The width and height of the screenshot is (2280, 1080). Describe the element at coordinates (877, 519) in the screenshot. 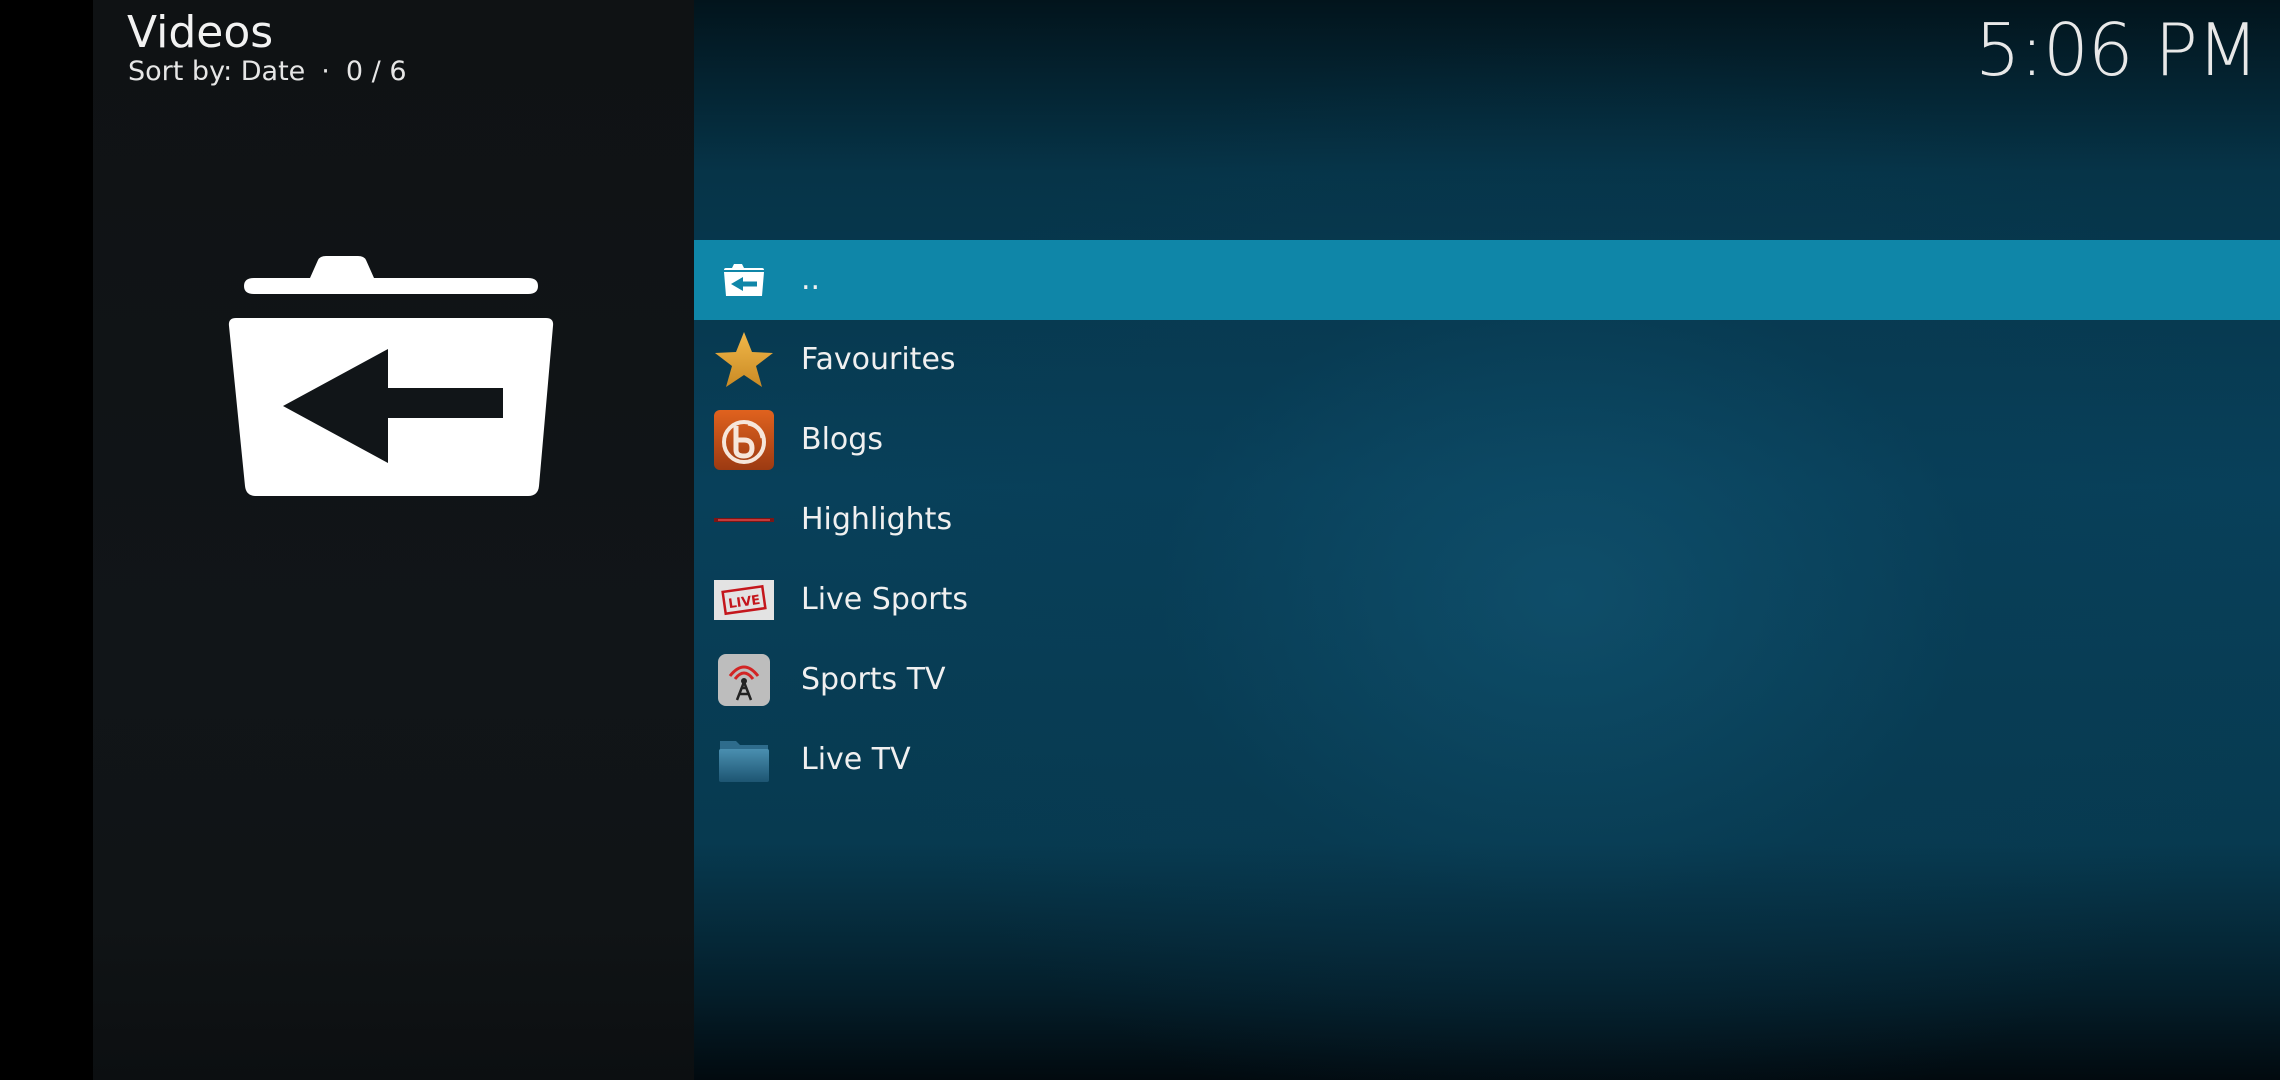

I see `list-item-label: Highlights` at that location.